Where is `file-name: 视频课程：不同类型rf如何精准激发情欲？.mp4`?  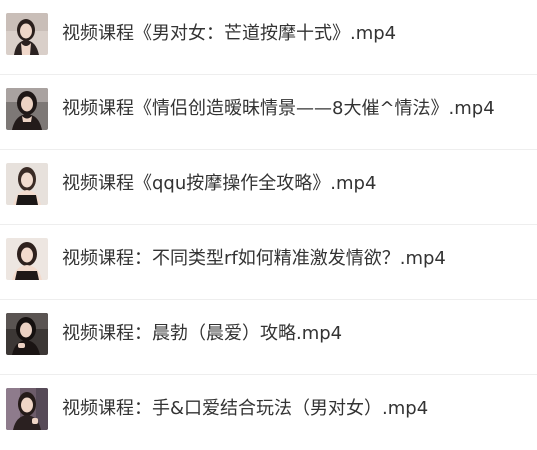
file-name: 视频课程：不同类型rf如何精准激发情欲？.mp4 is located at coordinates (254, 258).